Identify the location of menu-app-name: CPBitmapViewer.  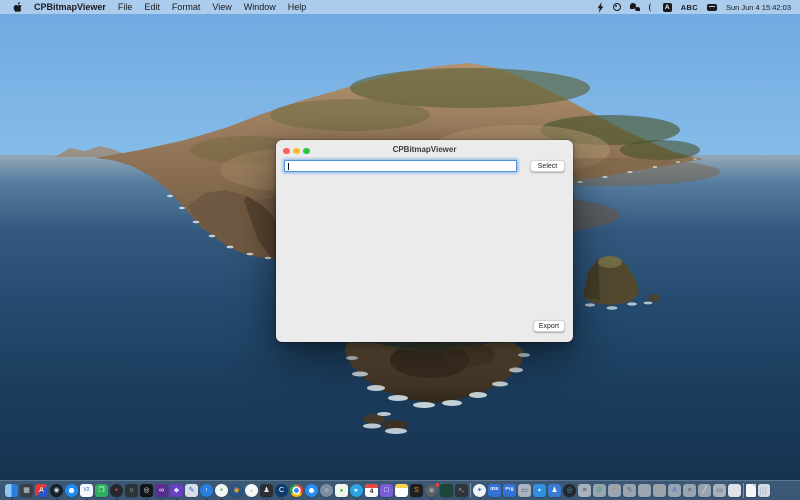
(70, 7).